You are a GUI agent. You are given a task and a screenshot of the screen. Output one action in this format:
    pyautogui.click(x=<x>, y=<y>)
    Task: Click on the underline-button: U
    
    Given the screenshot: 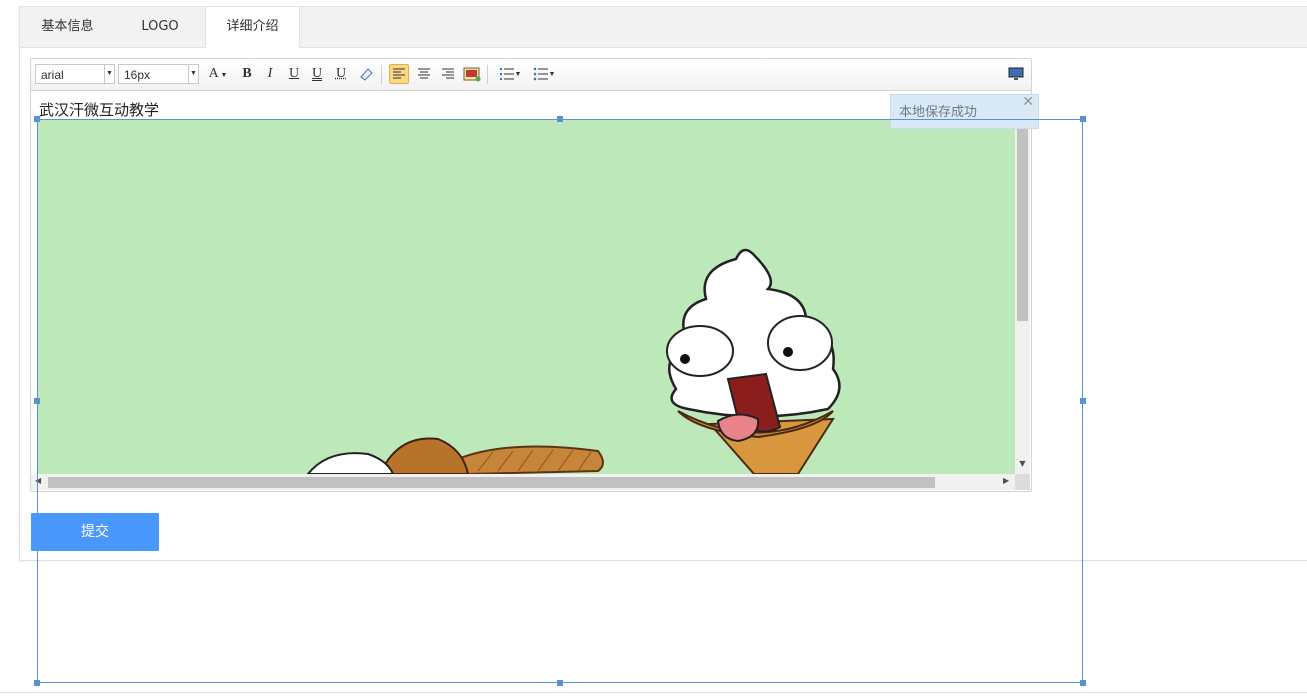 What is the action you would take?
    pyautogui.click(x=294, y=74)
    